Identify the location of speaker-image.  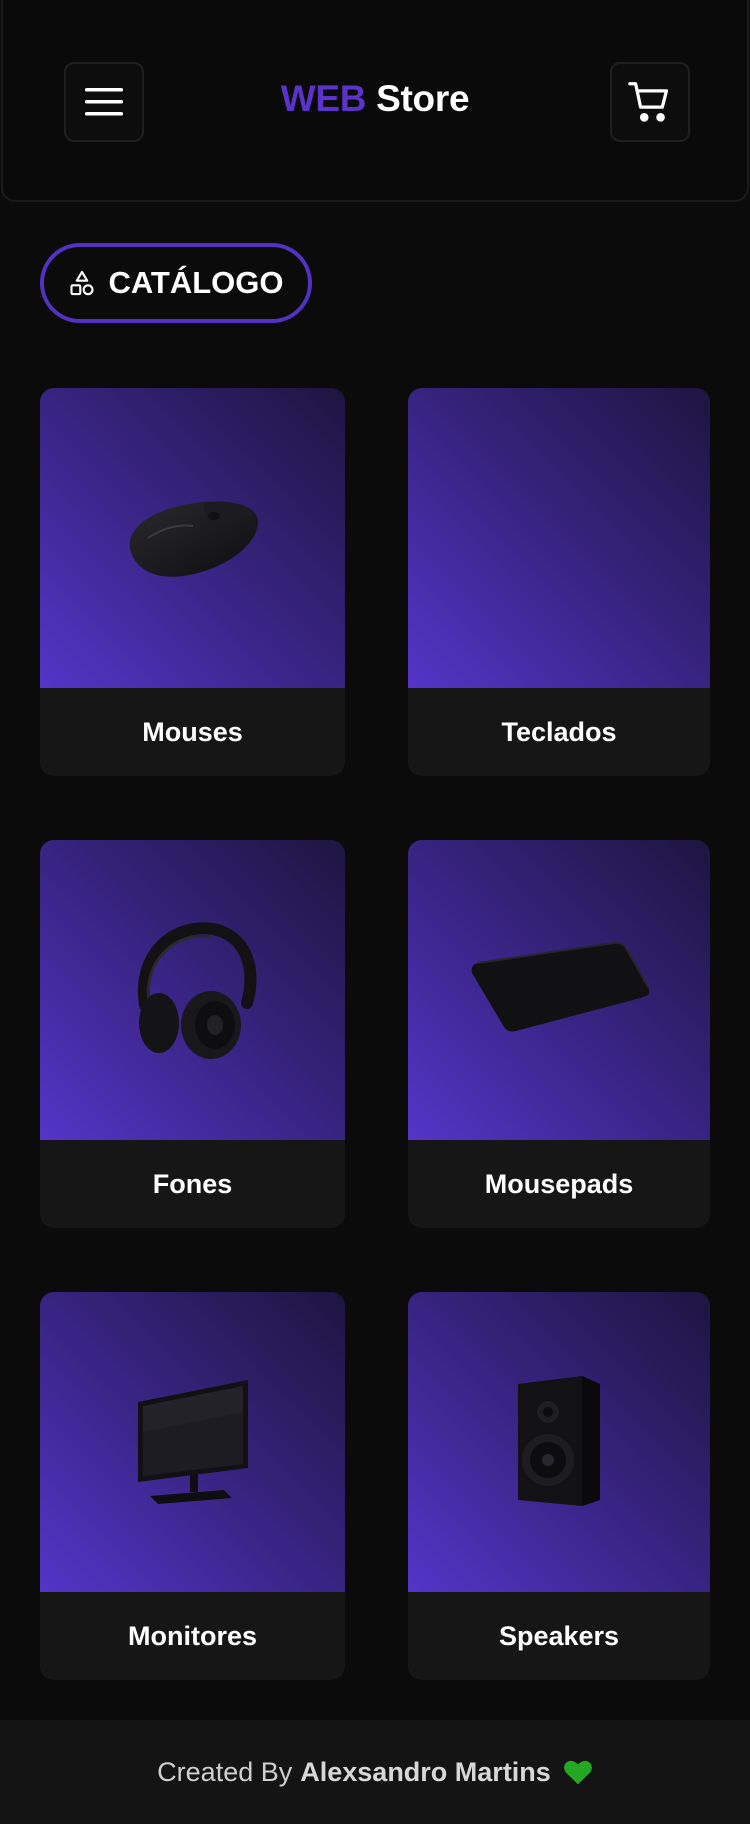
(559, 1441).